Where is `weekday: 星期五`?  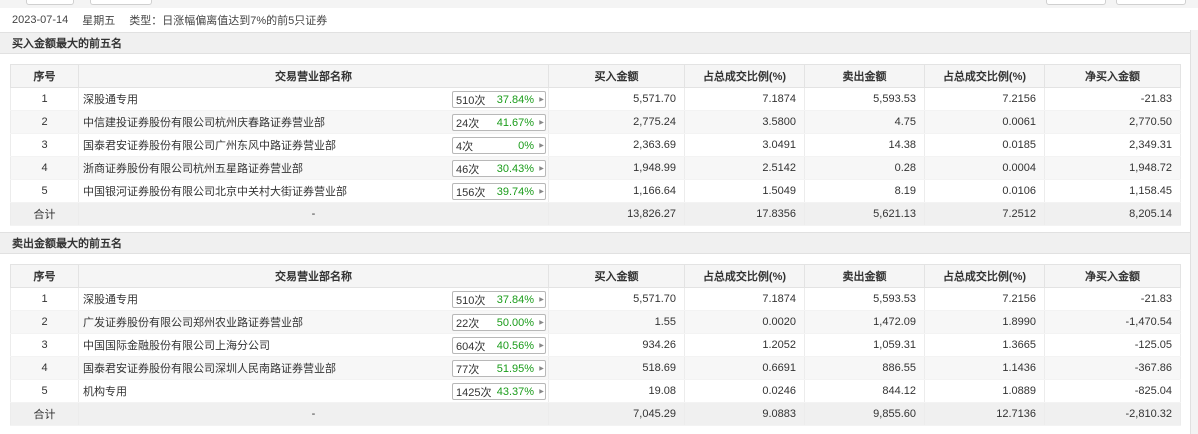 weekday: 星期五 is located at coordinates (99, 21).